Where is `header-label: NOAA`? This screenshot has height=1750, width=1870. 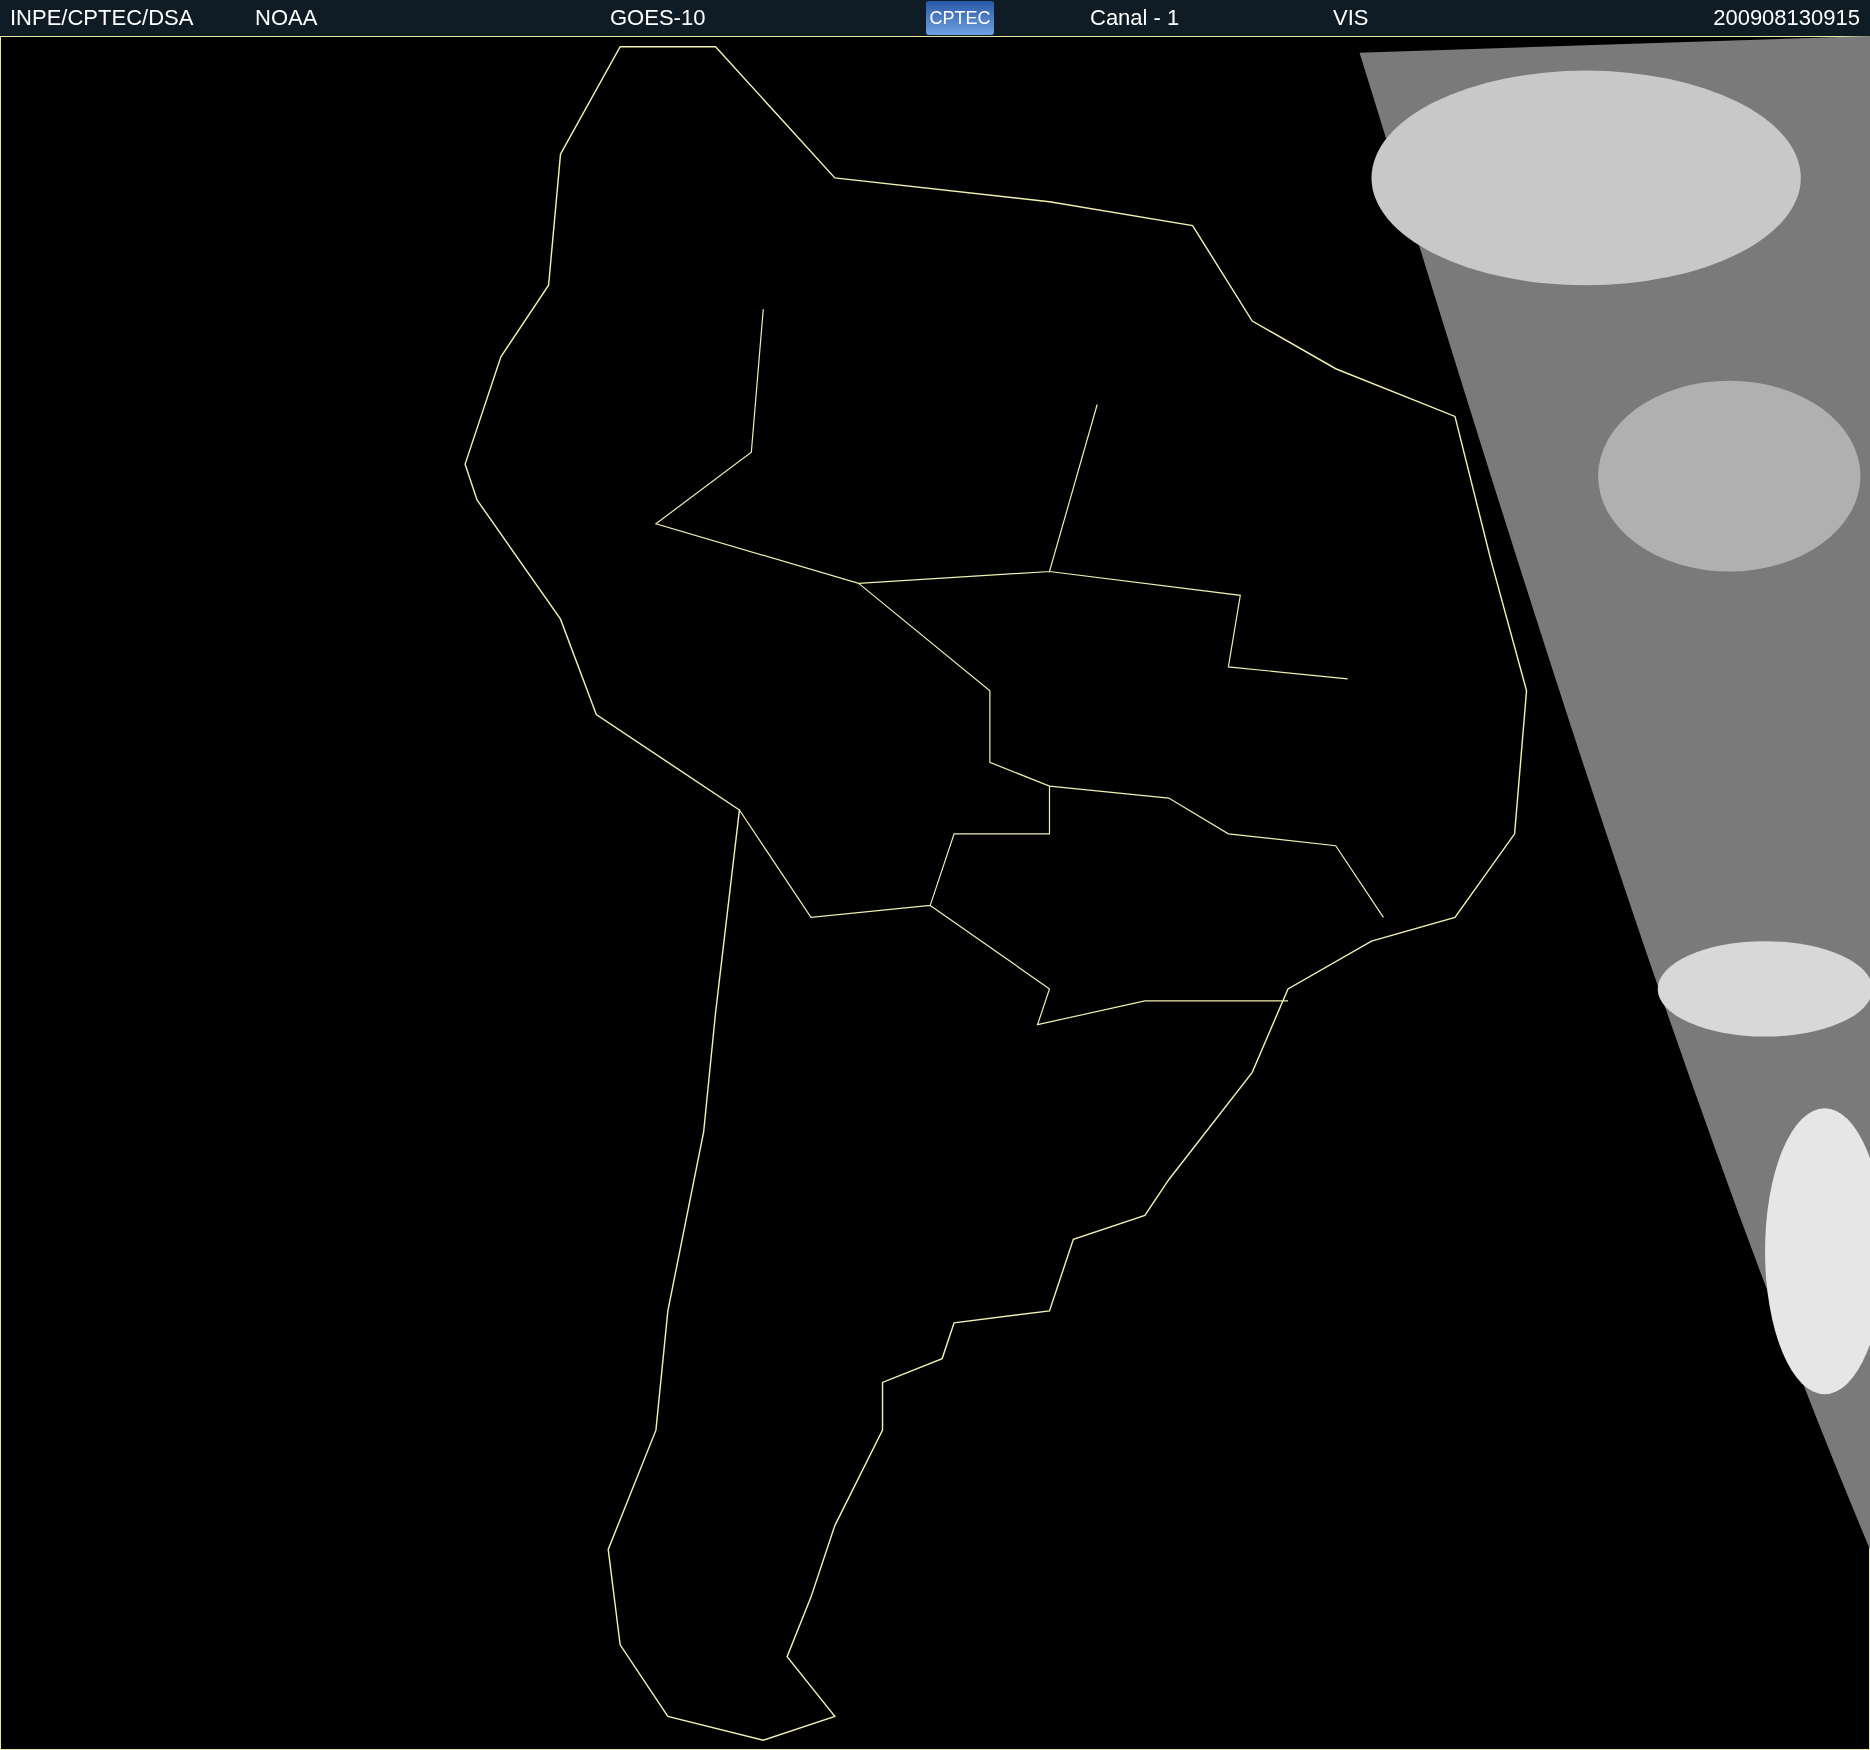 header-label: NOAA is located at coordinates (287, 18).